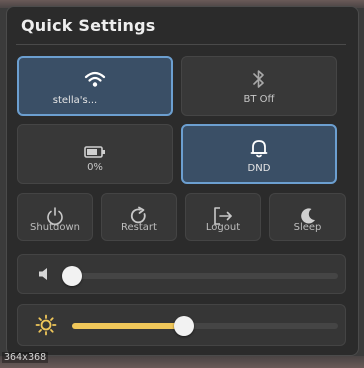 This screenshot has width=364, height=368. Describe the element at coordinates (200, 276) in the screenshot. I see `volume-slider-track` at that location.